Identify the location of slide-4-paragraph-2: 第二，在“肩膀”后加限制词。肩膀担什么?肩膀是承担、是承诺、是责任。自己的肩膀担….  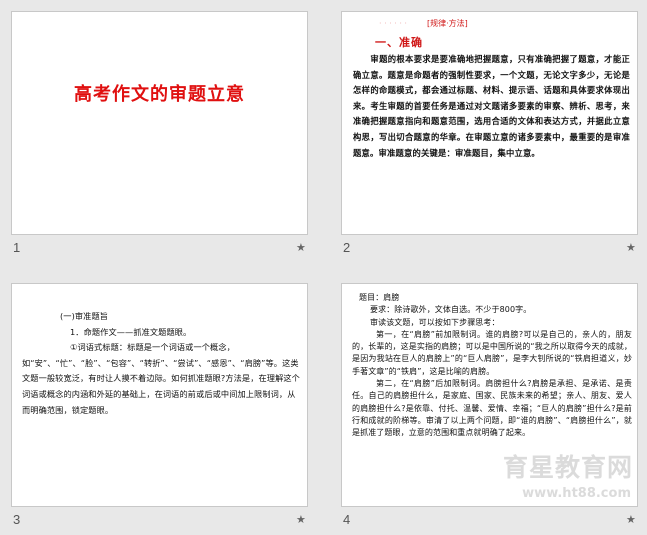
(492, 408).